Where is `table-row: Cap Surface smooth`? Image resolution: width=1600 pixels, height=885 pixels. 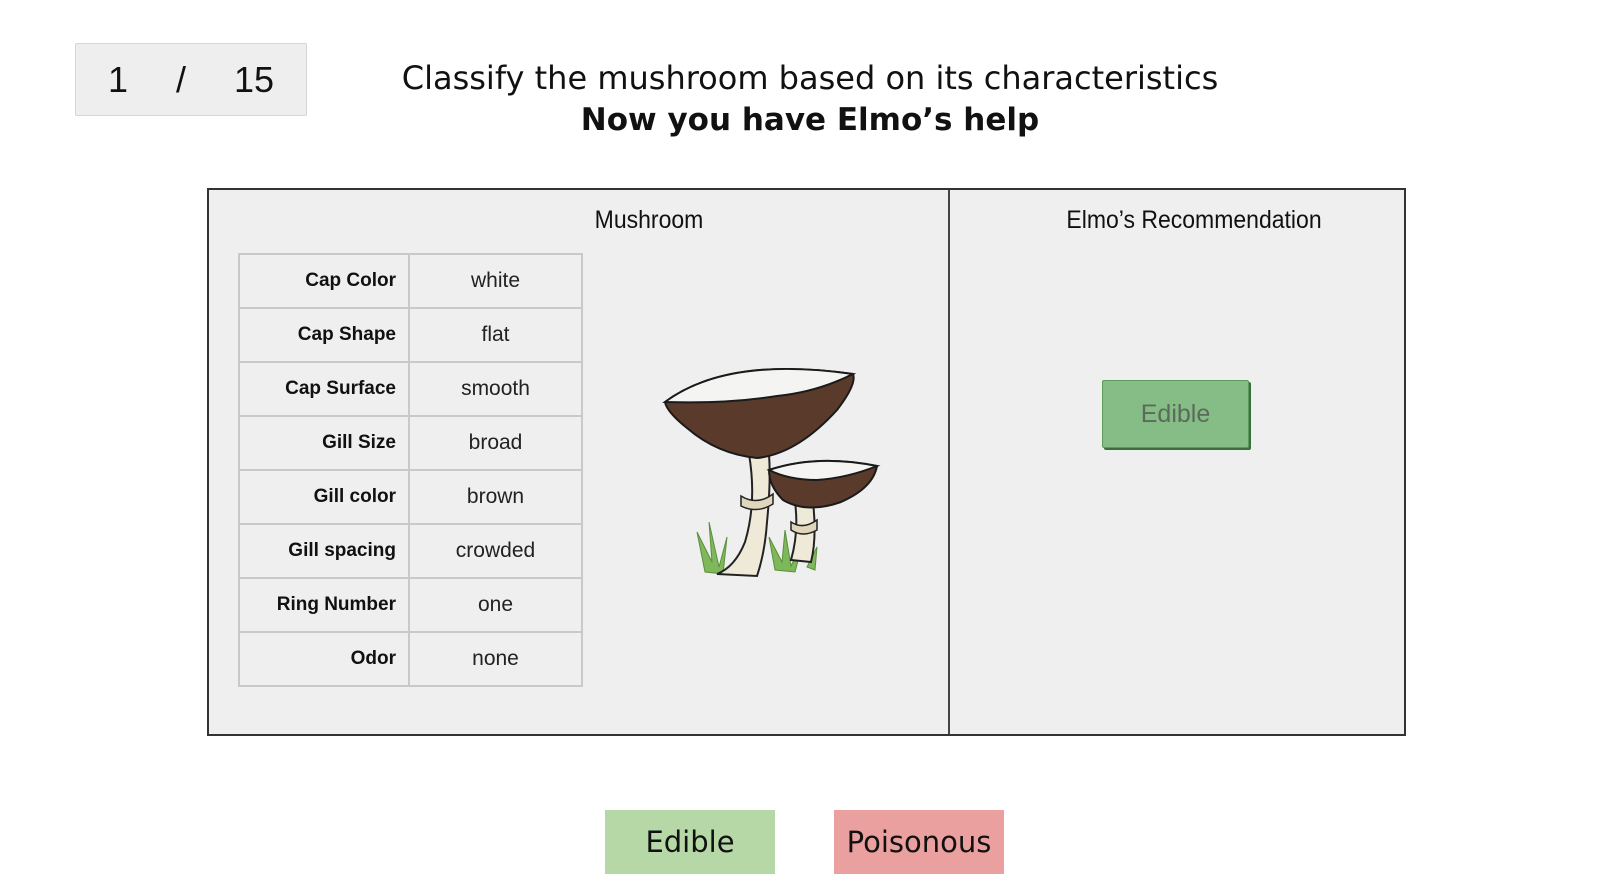 table-row: Cap Surface smooth is located at coordinates (410, 389).